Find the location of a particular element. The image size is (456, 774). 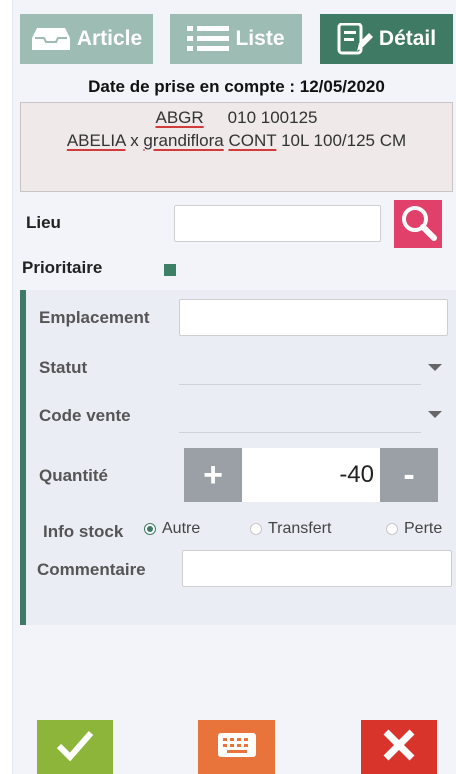

emplacement-label: Emplacement is located at coordinates (94, 317).